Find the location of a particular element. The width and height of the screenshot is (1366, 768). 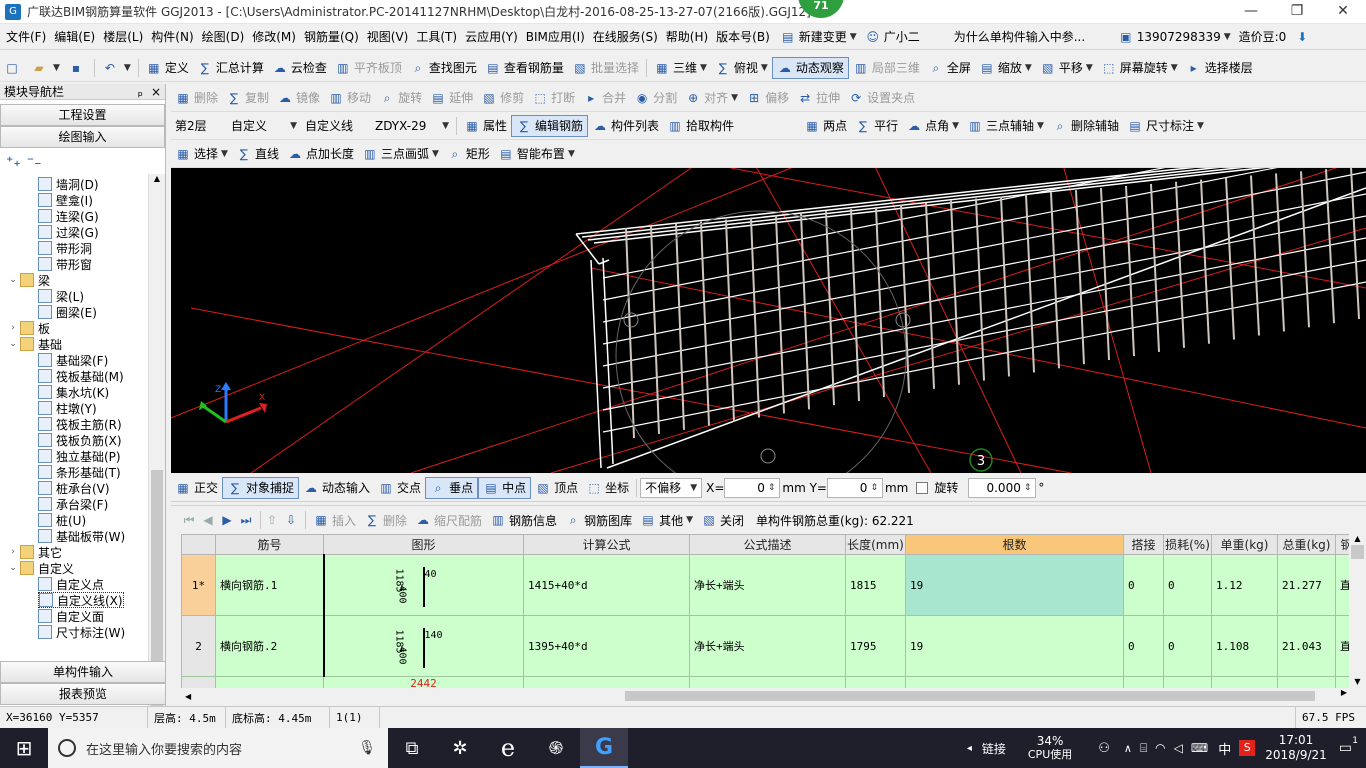

table-cell-count: 19 is located at coordinates (1014, 646).